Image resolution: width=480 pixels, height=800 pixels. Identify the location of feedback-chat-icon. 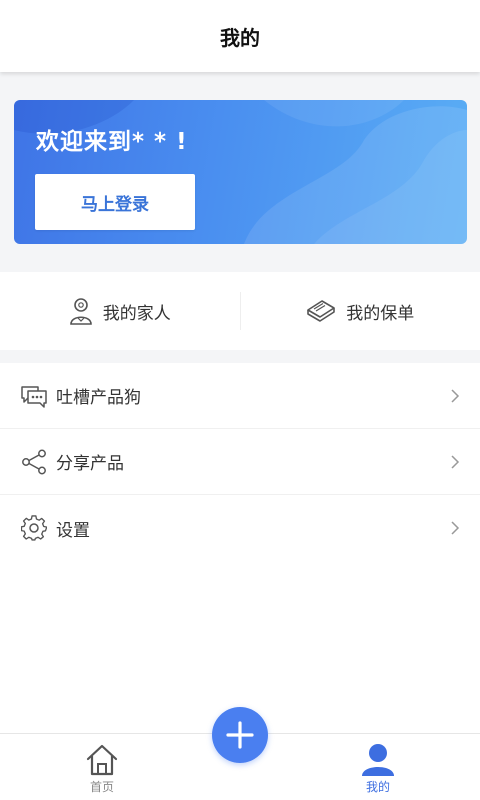
(34, 396).